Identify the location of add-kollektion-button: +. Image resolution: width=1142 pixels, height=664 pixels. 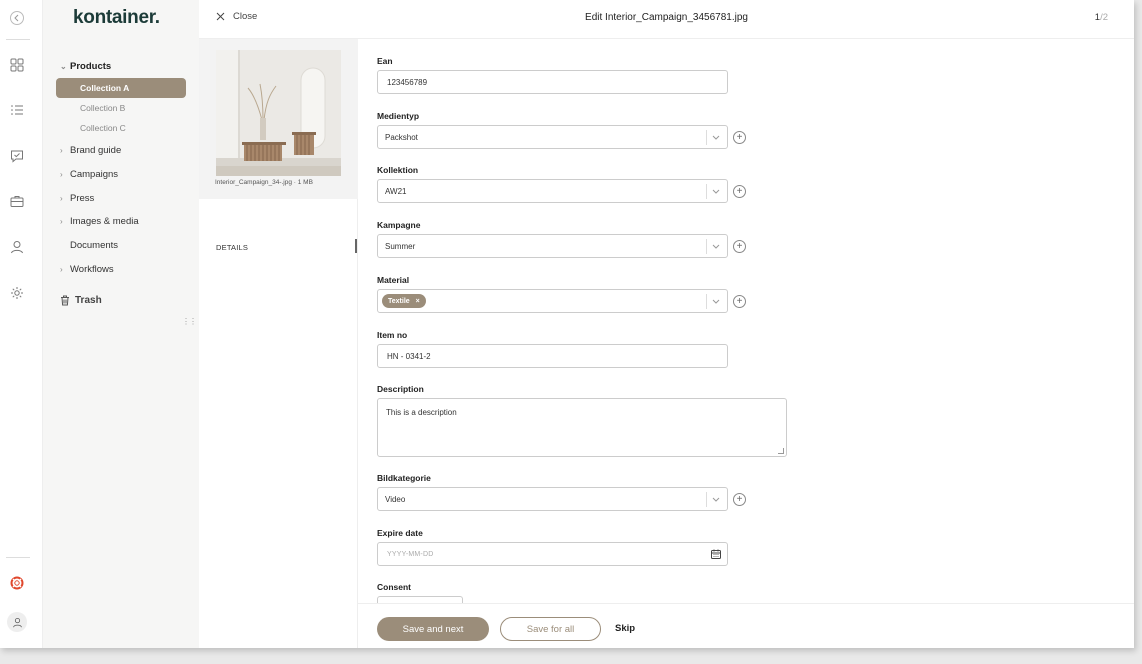
(739, 191).